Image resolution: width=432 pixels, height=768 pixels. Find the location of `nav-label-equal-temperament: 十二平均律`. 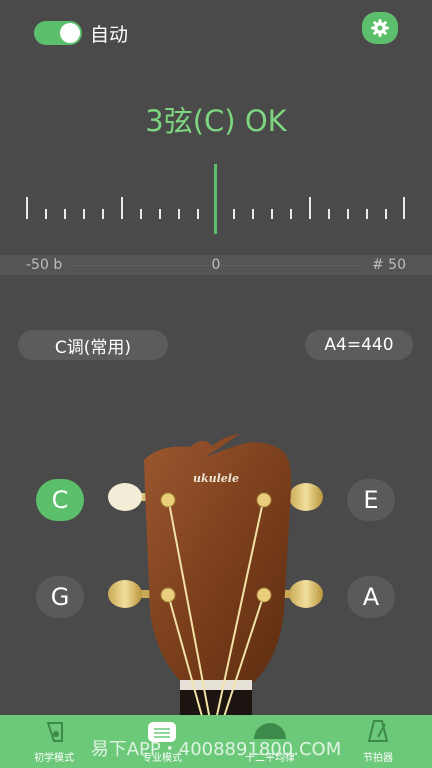

nav-label-equal-temperament: 十二平均律 is located at coordinates (270, 758).